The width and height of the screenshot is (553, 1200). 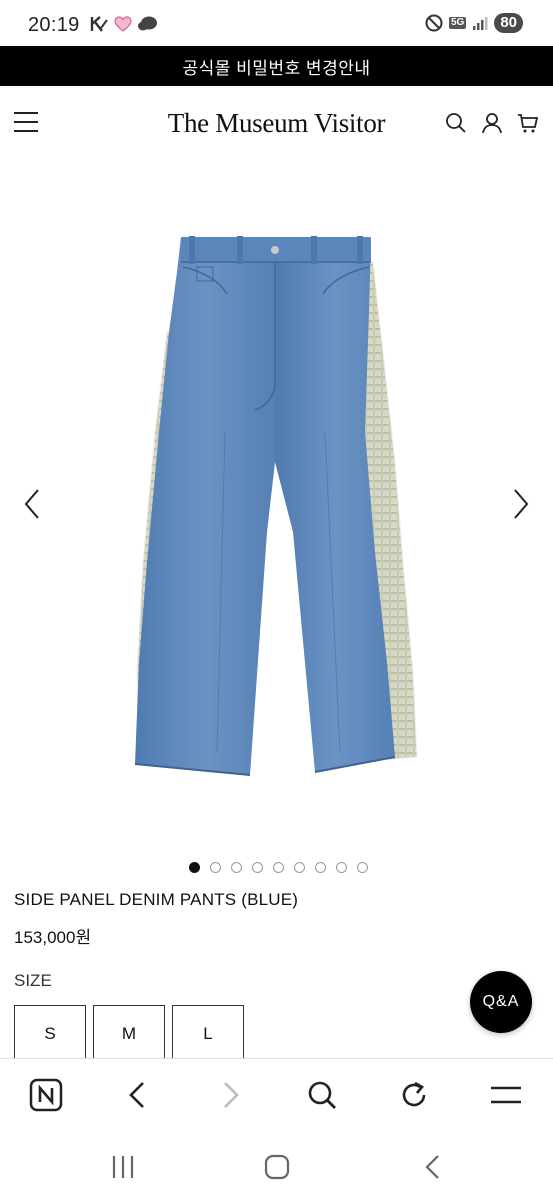 I want to click on chevron-left-icon, so click(x=32, y=504).